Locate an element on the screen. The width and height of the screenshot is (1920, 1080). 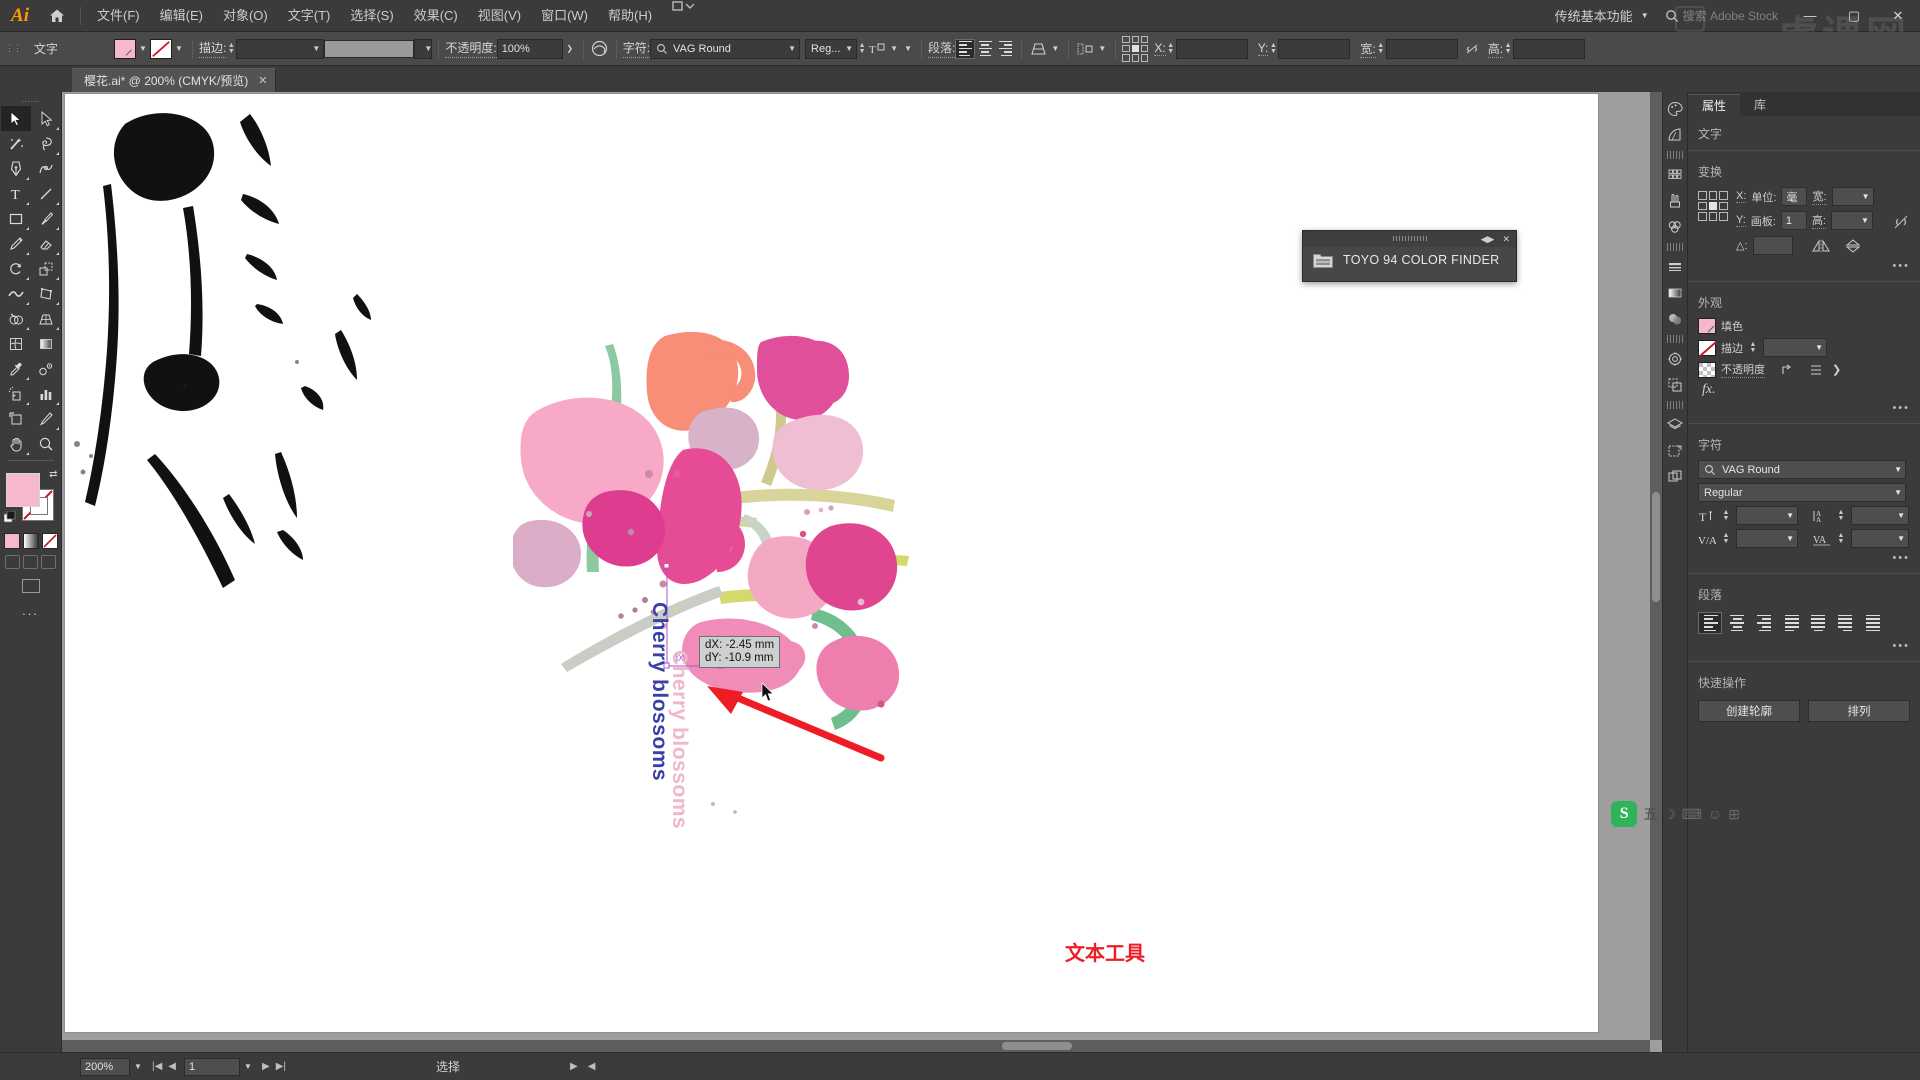
kerning-stepper: ▲ ▼ is located at coordinates (1726, 538).